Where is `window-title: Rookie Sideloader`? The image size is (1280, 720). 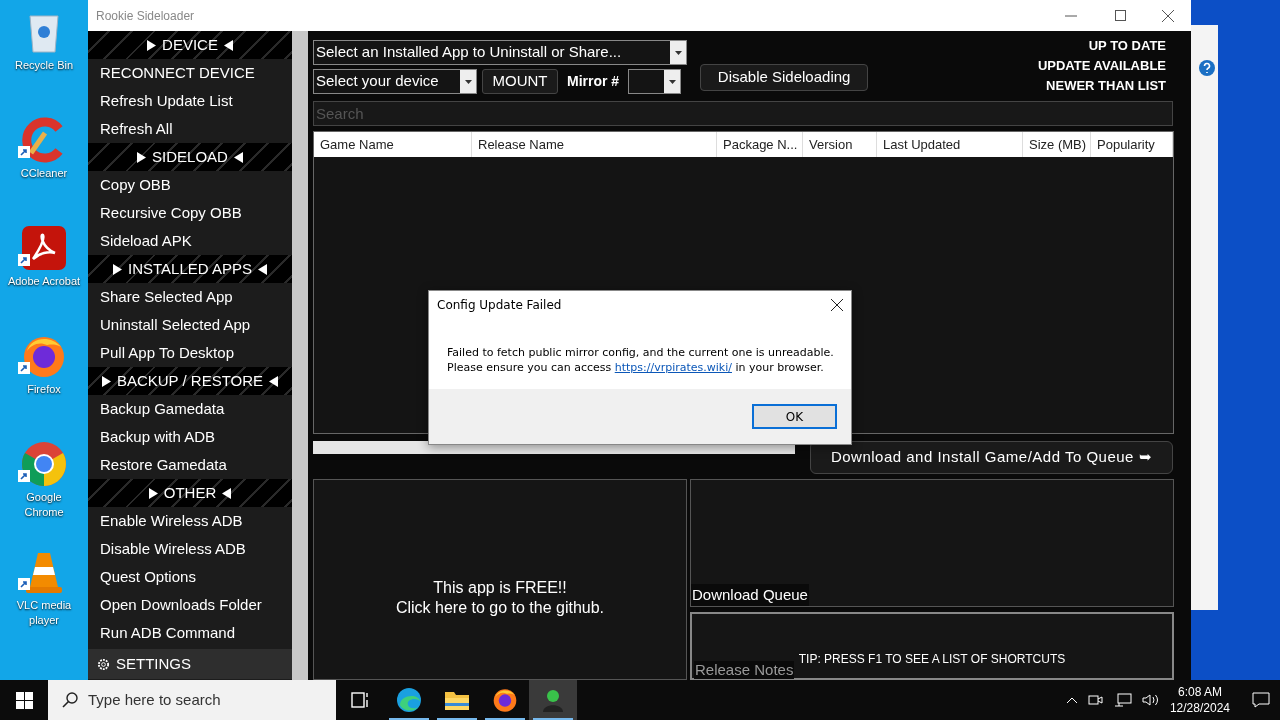 window-title: Rookie Sideloader is located at coordinates (146, 16).